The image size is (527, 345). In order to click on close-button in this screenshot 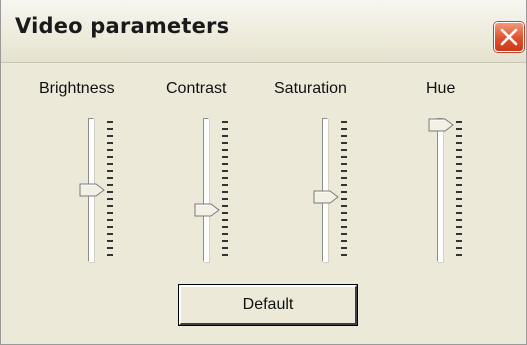, I will do `click(509, 37)`.